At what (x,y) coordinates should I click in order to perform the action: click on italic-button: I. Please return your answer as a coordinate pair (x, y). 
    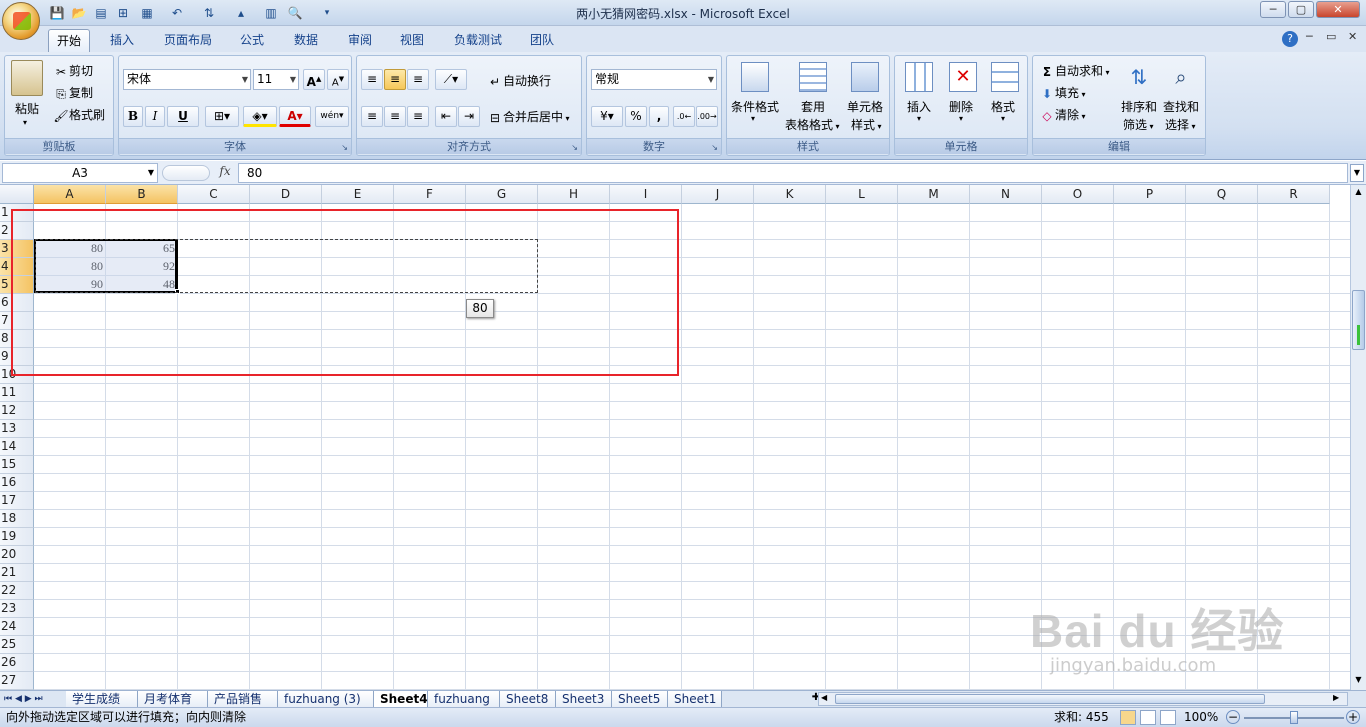
    Looking at the image, I should click on (155, 116).